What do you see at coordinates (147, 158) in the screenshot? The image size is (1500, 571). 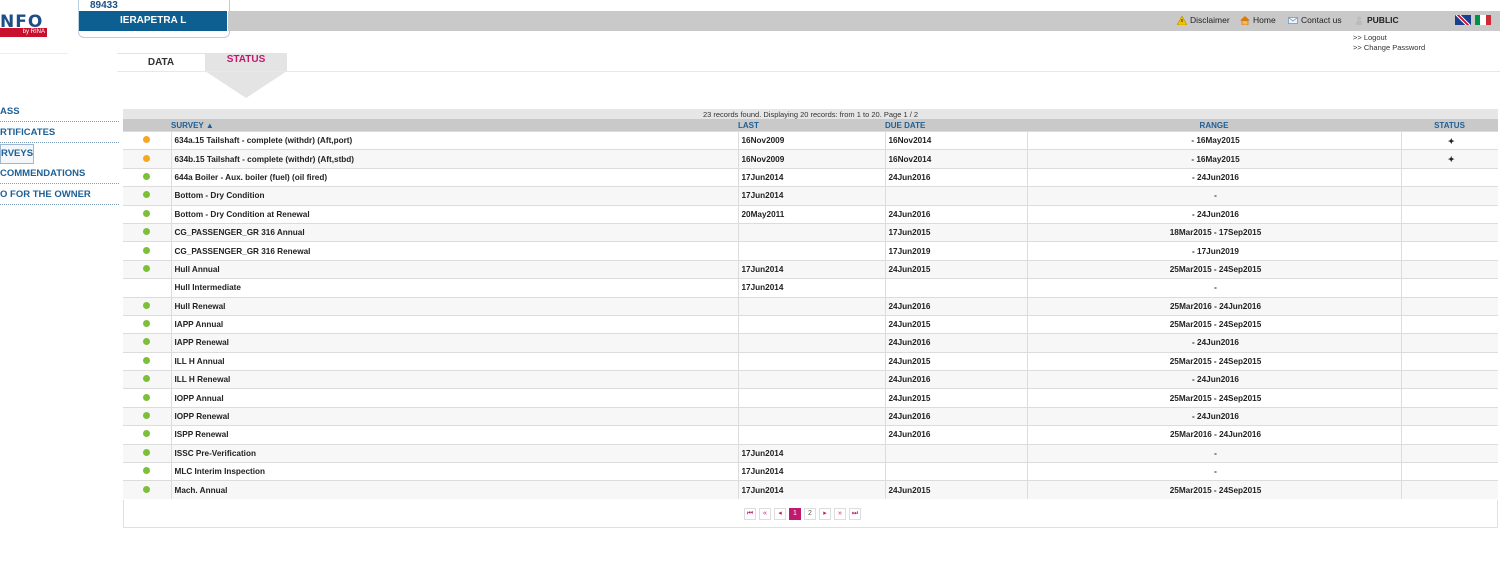 I see `orange-dot-icon` at bounding box center [147, 158].